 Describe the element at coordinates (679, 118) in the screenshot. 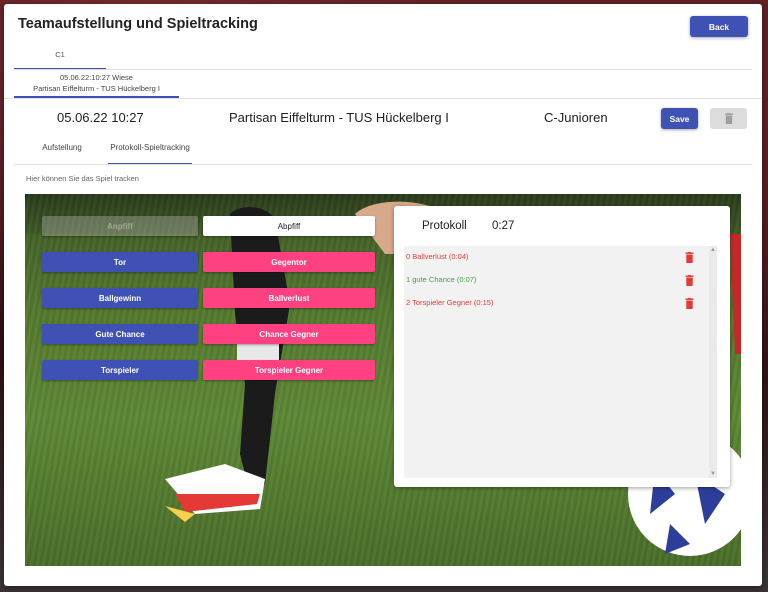

I see `save-button: Save` at that location.